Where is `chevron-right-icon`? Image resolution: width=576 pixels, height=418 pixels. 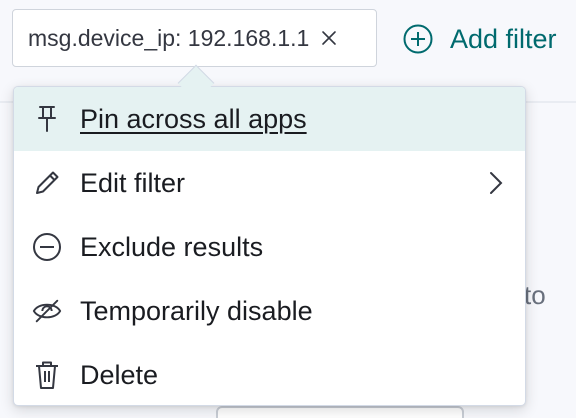
chevron-right-icon is located at coordinates (496, 183).